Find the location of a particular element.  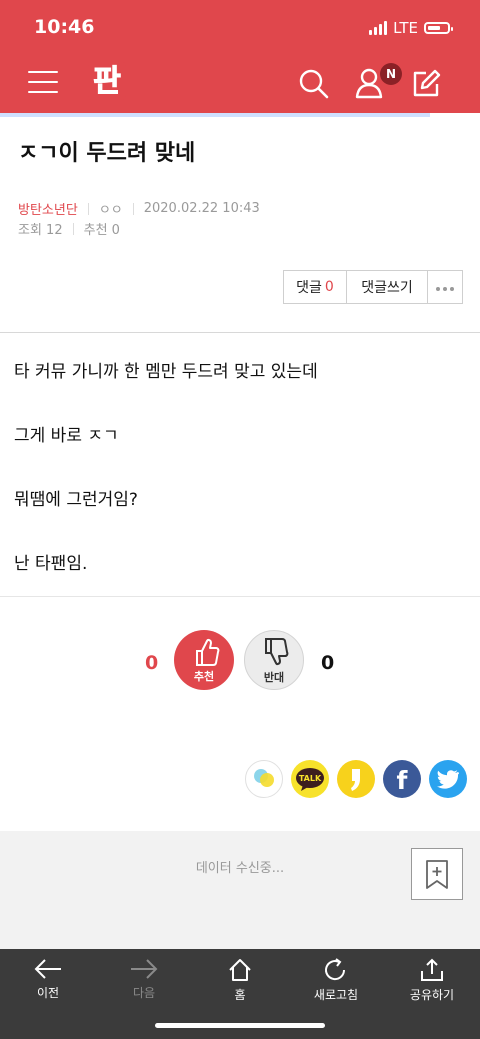

twitter-icon is located at coordinates (448, 779).